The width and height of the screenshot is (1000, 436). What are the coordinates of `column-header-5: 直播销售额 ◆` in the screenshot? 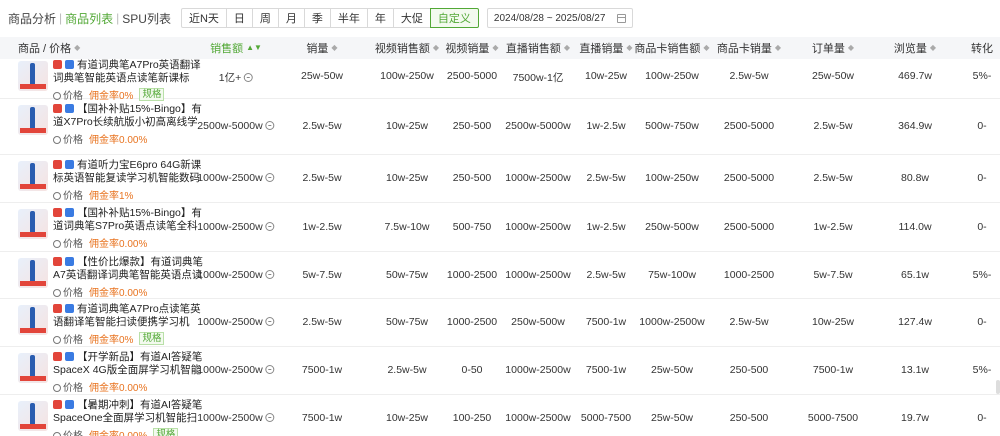 It's located at (538, 48).